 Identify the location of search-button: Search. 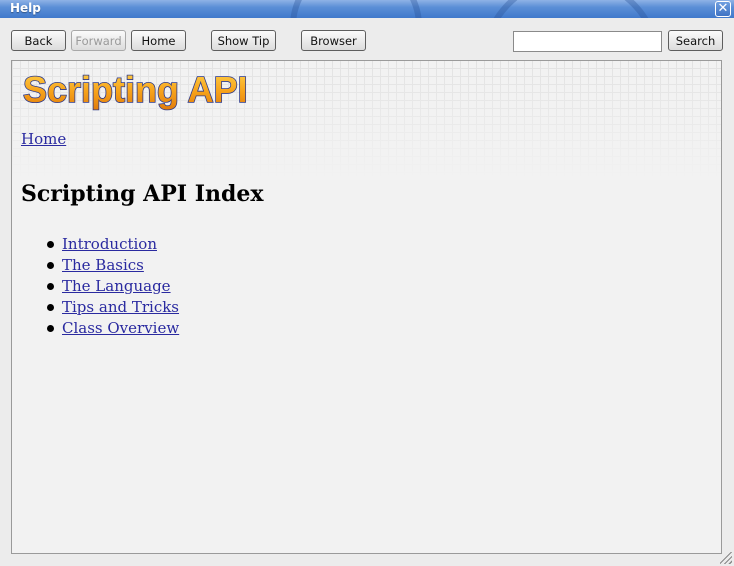
(695, 40).